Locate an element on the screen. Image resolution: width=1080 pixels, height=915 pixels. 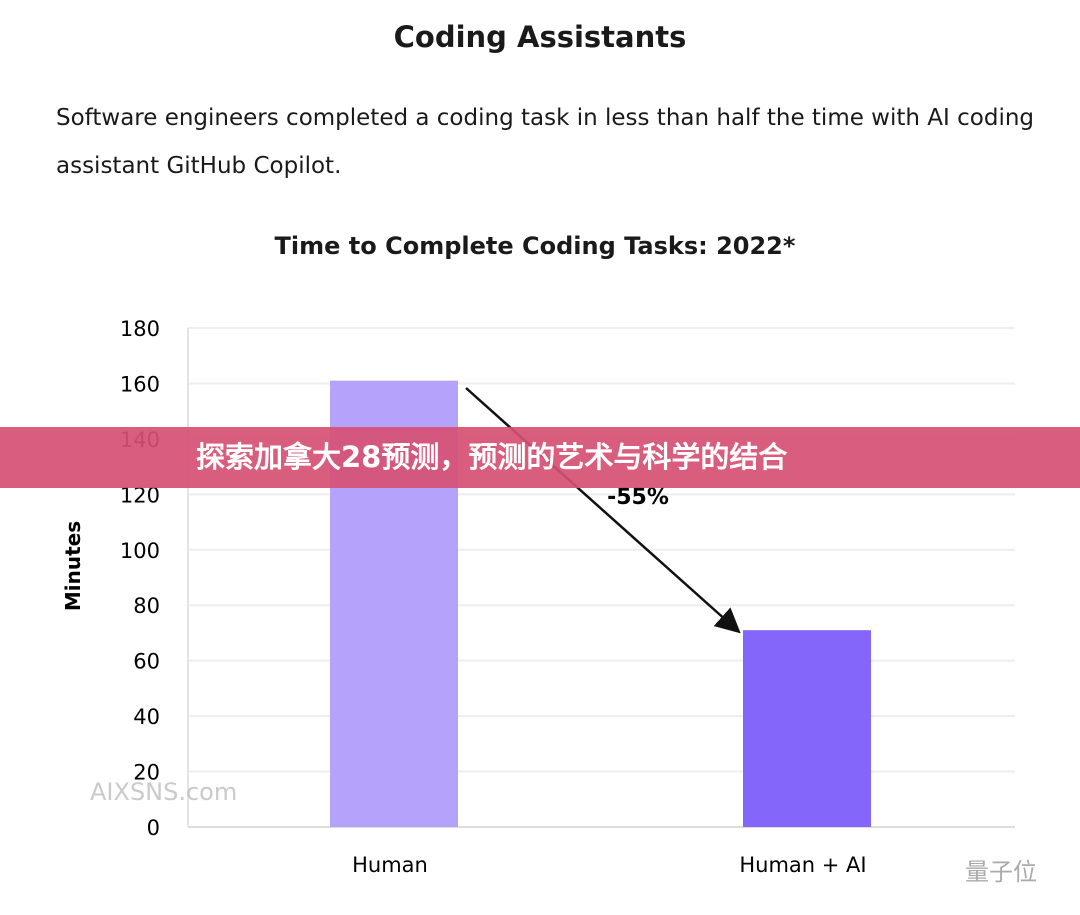
change-arrow is located at coordinates (603, 510).